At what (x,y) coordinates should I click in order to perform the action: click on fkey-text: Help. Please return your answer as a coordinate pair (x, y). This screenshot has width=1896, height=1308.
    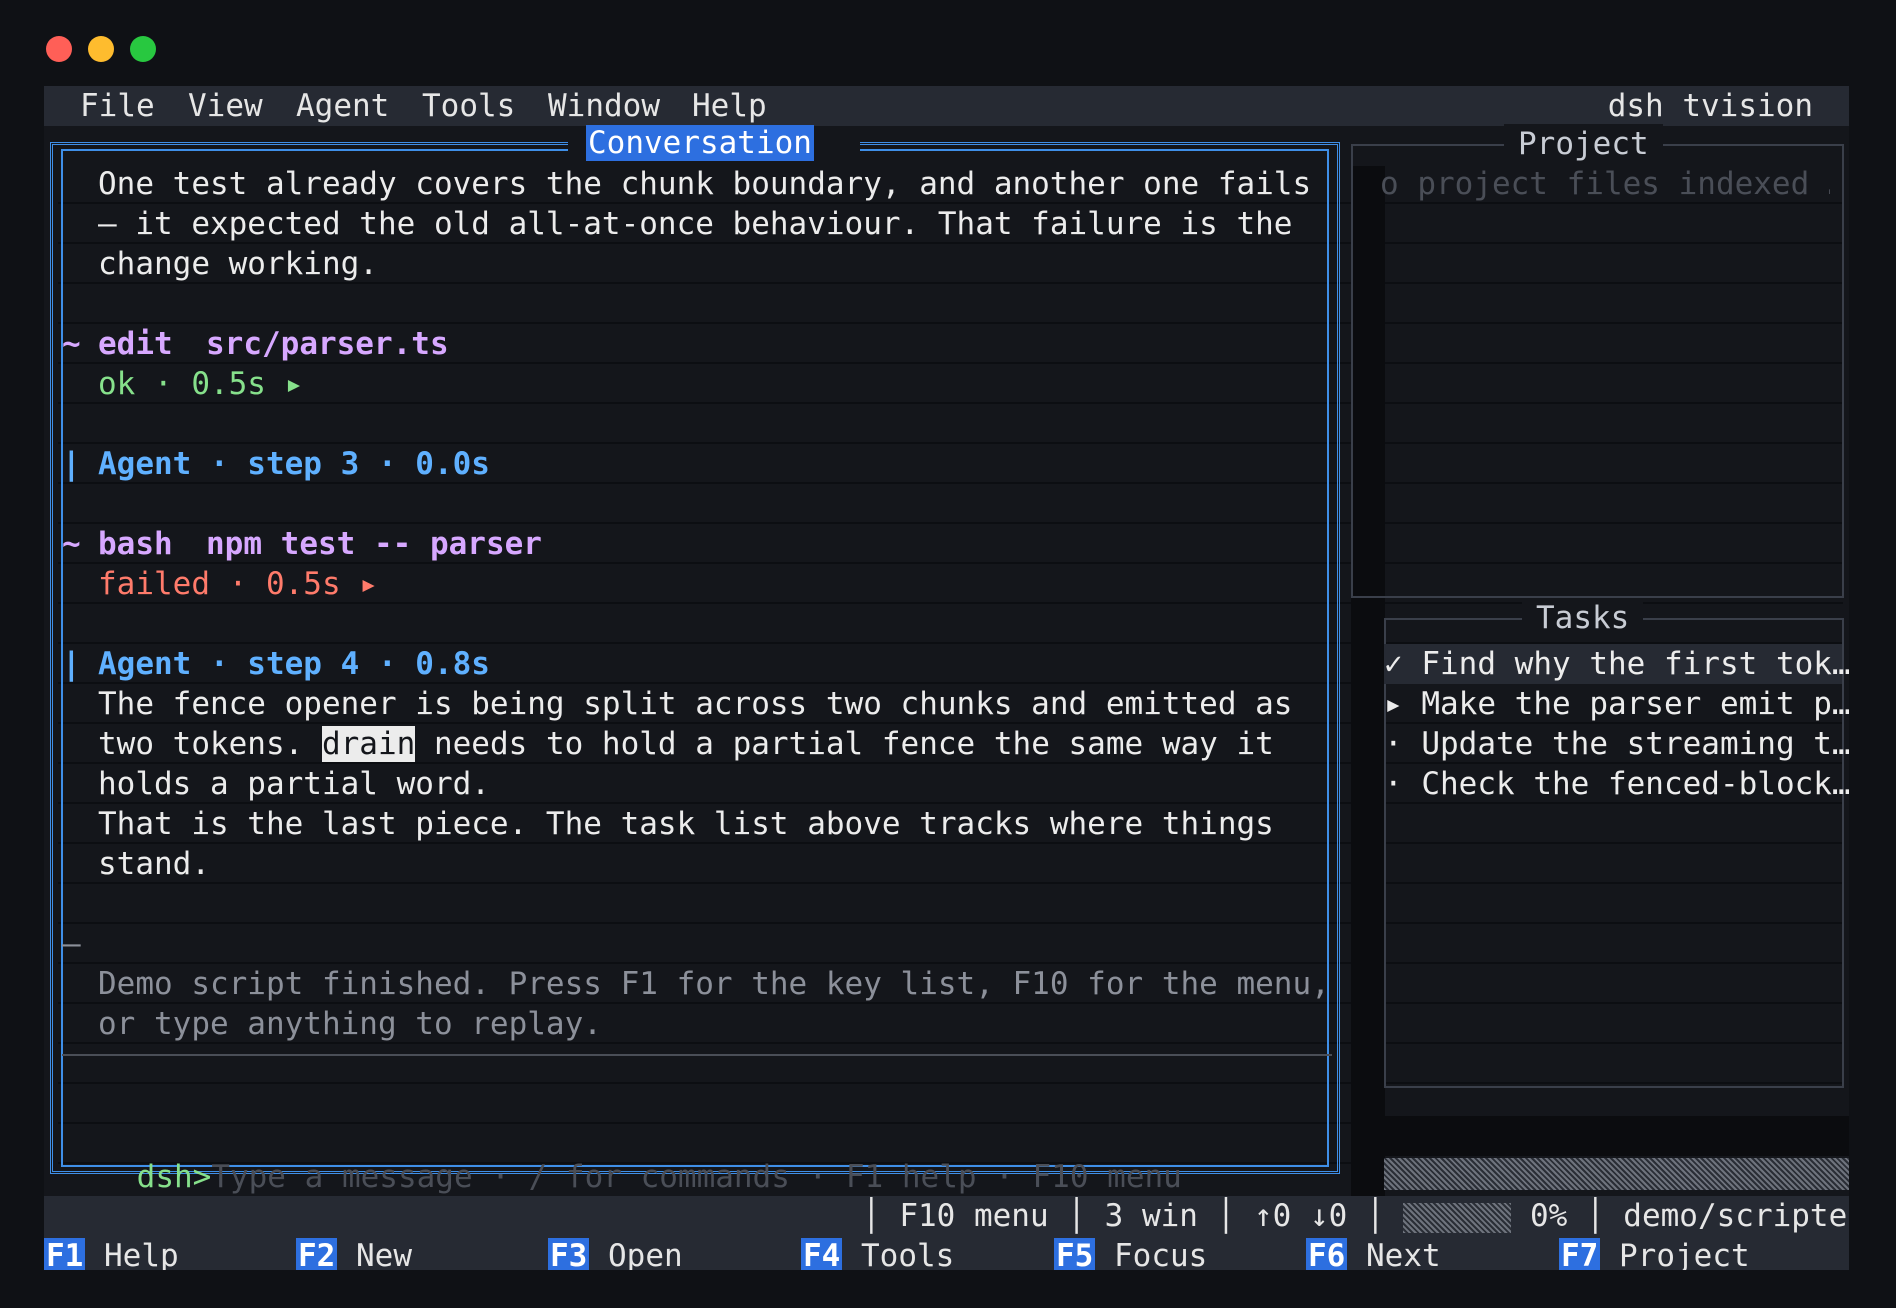
    Looking at the image, I should click on (141, 1254).